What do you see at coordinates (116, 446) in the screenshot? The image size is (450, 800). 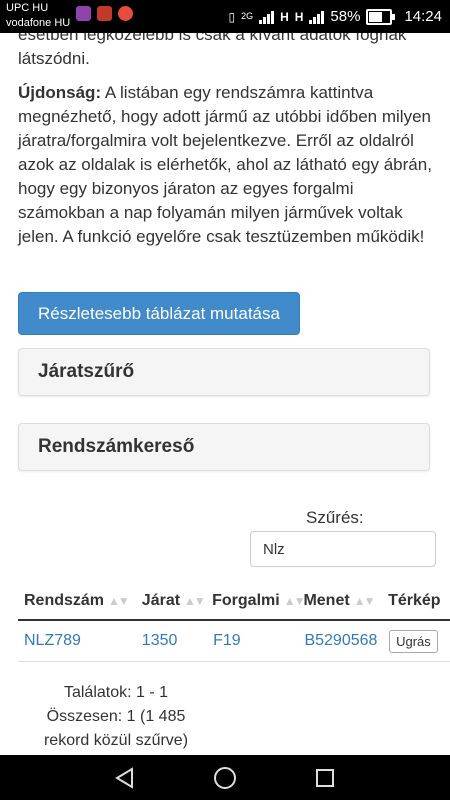 I see `plate-search-title: Rendszámkereső` at bounding box center [116, 446].